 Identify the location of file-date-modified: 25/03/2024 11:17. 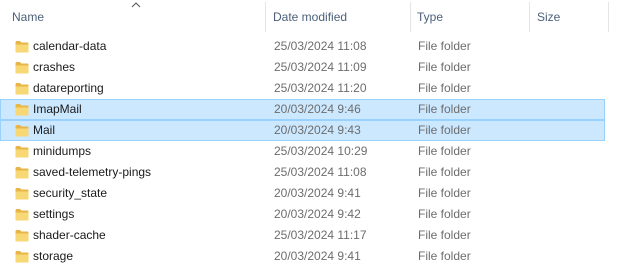
(320, 235).